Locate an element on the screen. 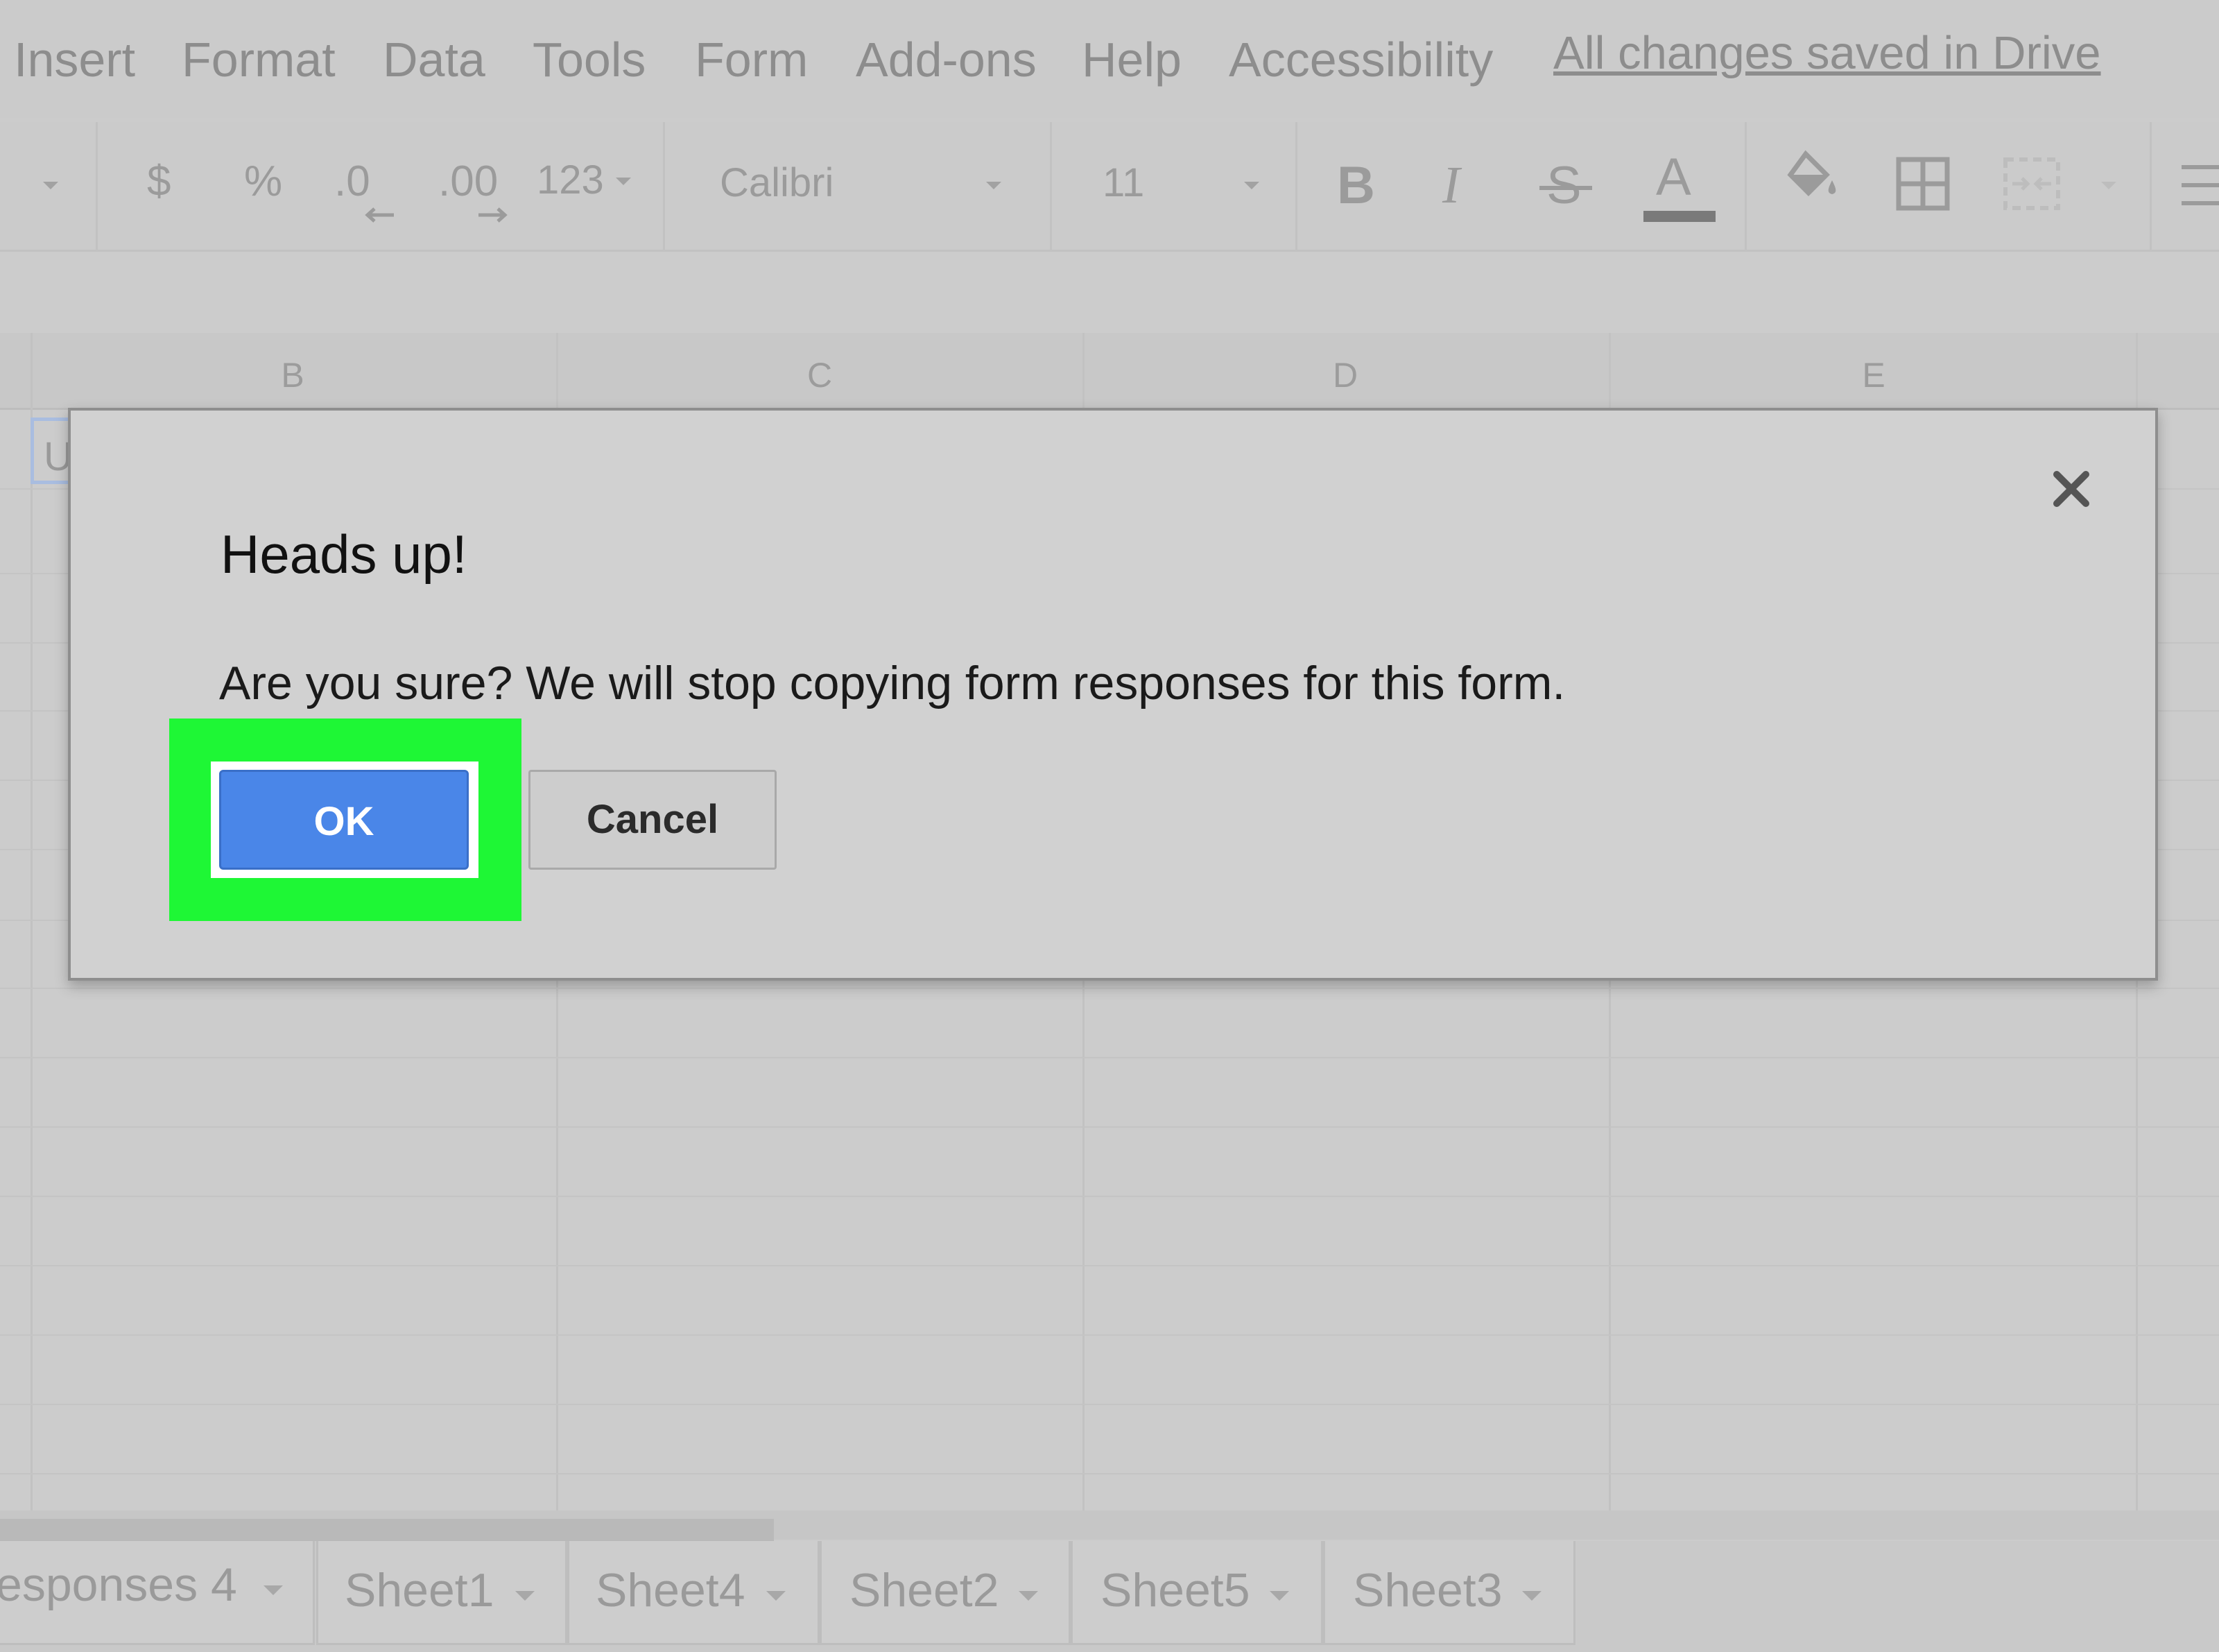  arrow-left-icon is located at coordinates (379, 215).